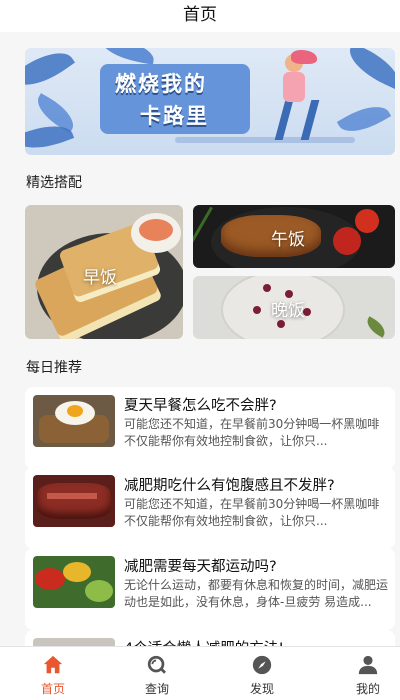 This screenshot has width=400, height=700. I want to click on tab-label: 查询, so click(156, 689).